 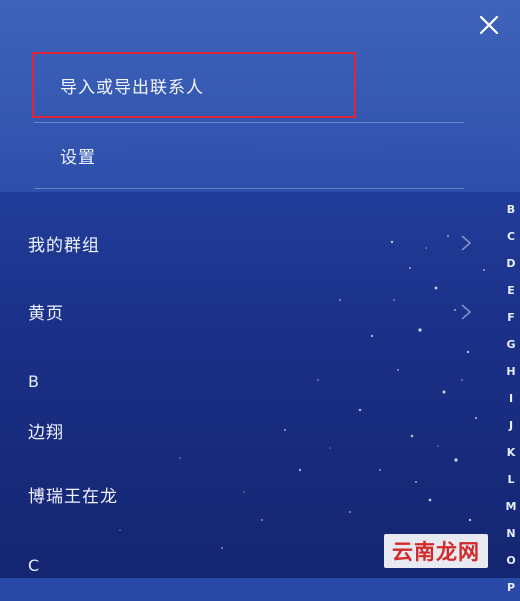 I want to click on yellow-pages-label: 黄页, so click(x=46, y=313).